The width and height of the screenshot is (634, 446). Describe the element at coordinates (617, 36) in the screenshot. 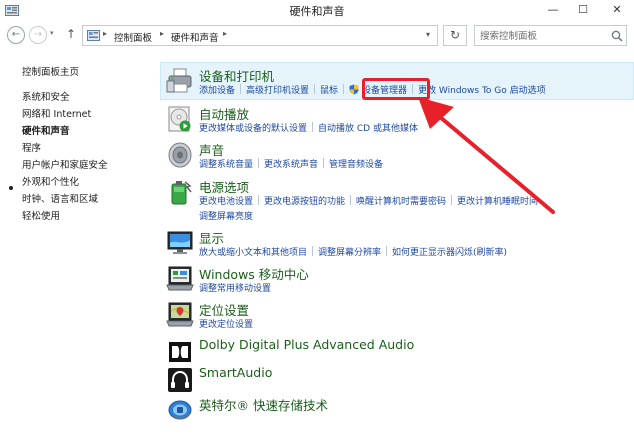

I see `search-icon` at that location.